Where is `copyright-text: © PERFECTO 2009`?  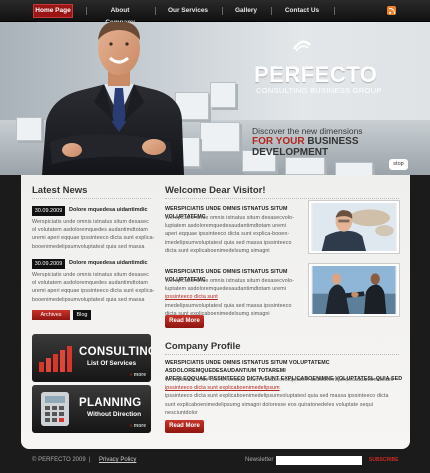 copyright-text: © PERFECTO 2009 is located at coordinates (59, 460).